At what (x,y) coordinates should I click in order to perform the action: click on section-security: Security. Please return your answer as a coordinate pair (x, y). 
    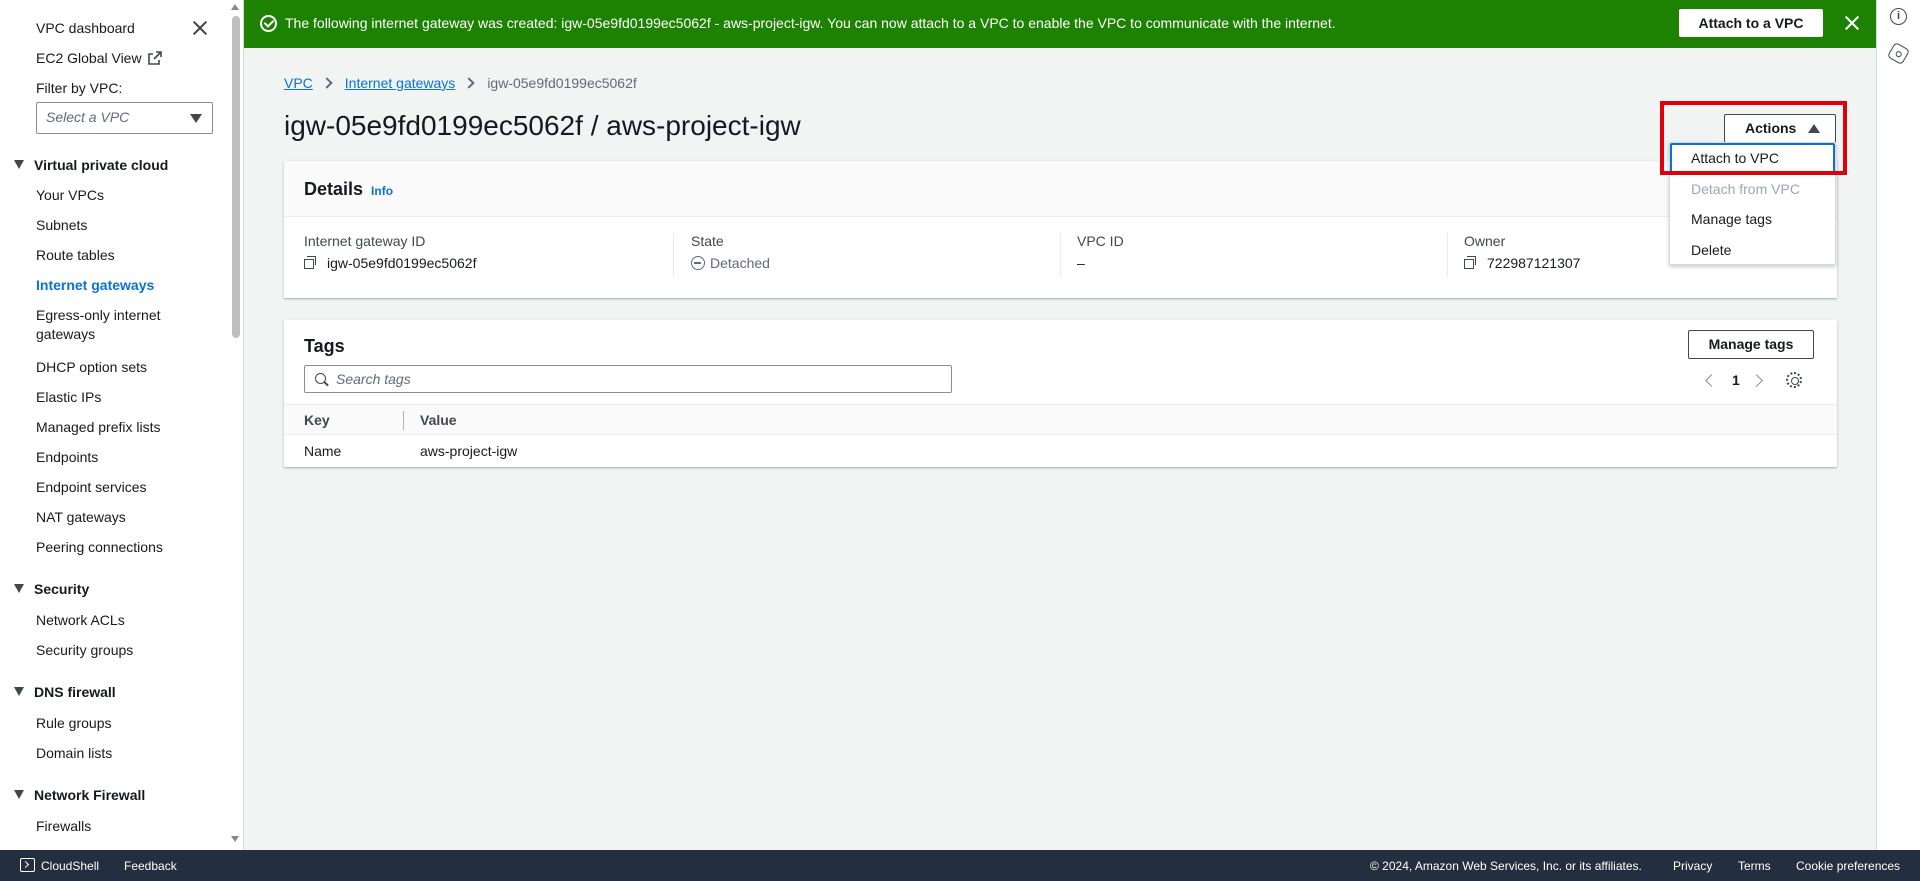
    Looking at the image, I should click on (51, 589).